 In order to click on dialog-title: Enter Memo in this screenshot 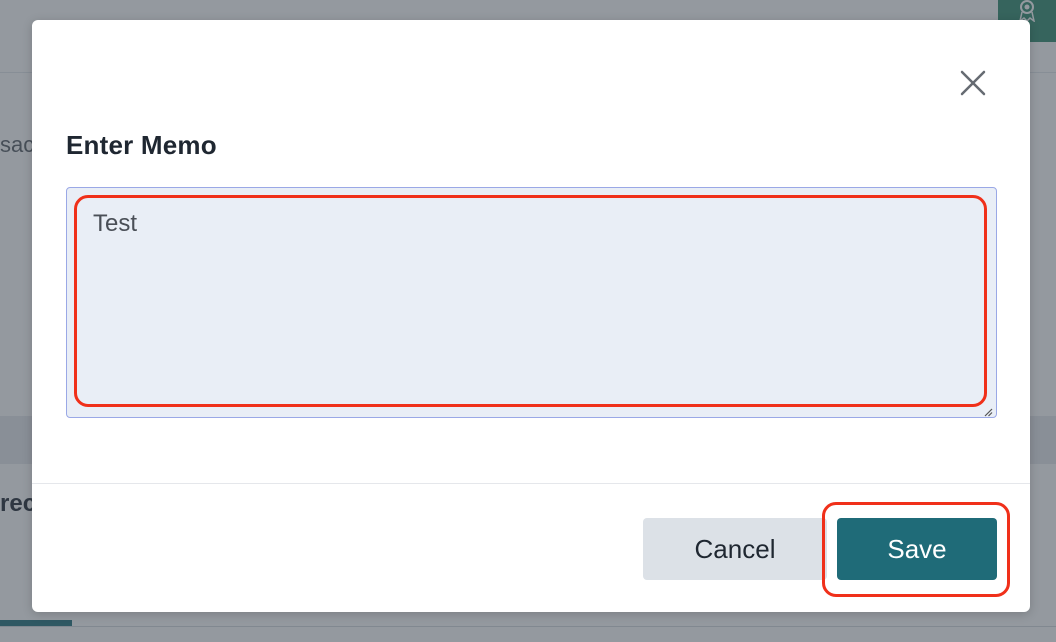, I will do `click(141, 145)`.